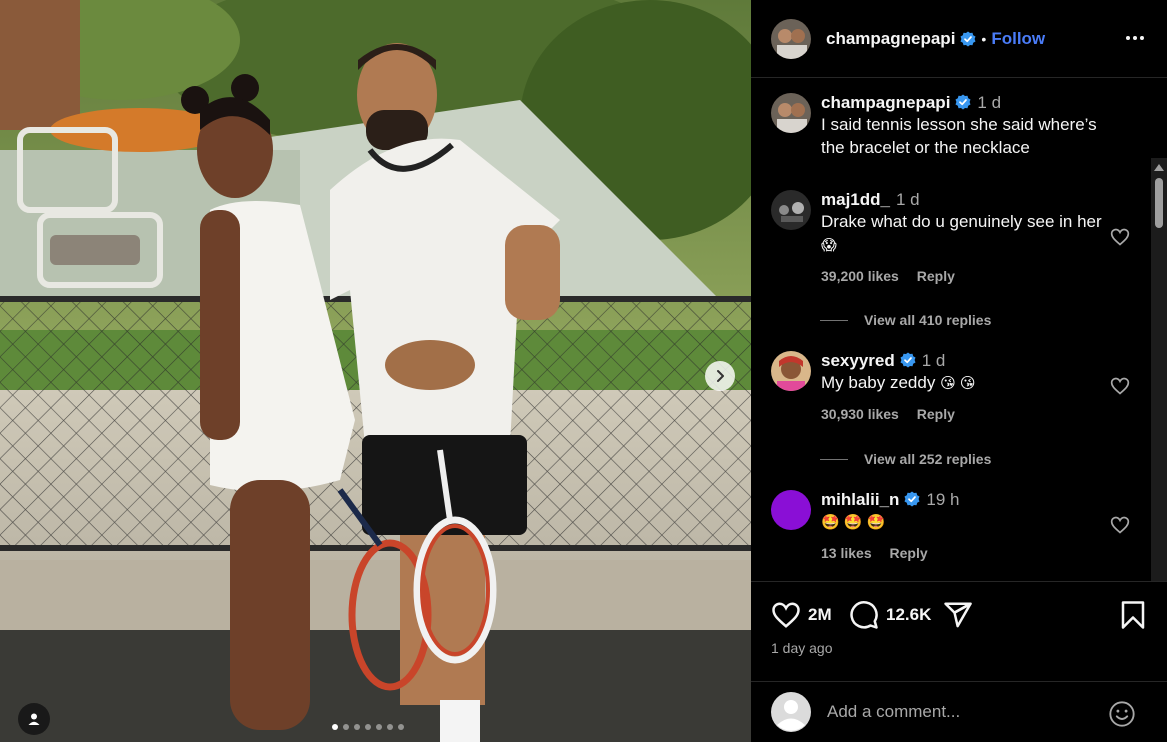 The width and height of the screenshot is (1167, 742). I want to click on comment-username: sexyyred, so click(858, 360).